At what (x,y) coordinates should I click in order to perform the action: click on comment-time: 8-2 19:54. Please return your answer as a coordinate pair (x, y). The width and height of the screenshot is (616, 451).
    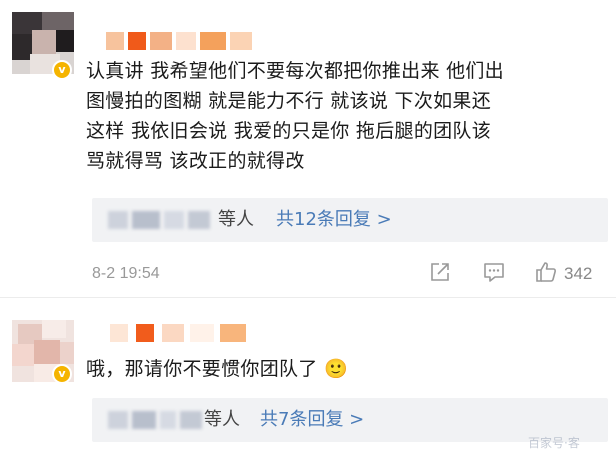
    Looking at the image, I should click on (126, 273).